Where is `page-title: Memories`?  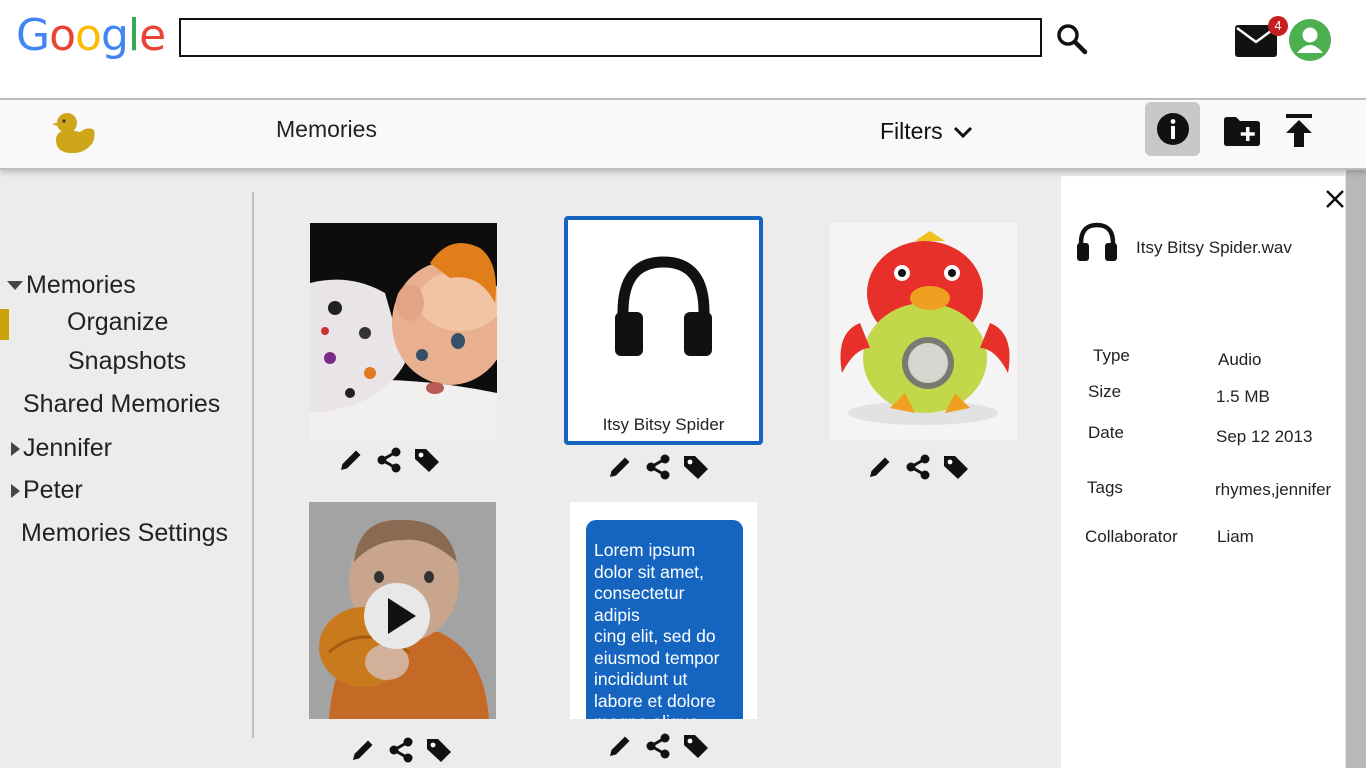 page-title: Memories is located at coordinates (326, 129).